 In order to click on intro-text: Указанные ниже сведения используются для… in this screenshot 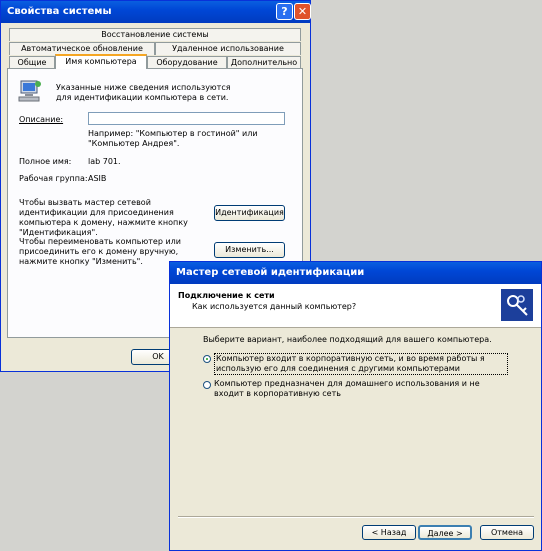, I will do `click(143, 92)`.